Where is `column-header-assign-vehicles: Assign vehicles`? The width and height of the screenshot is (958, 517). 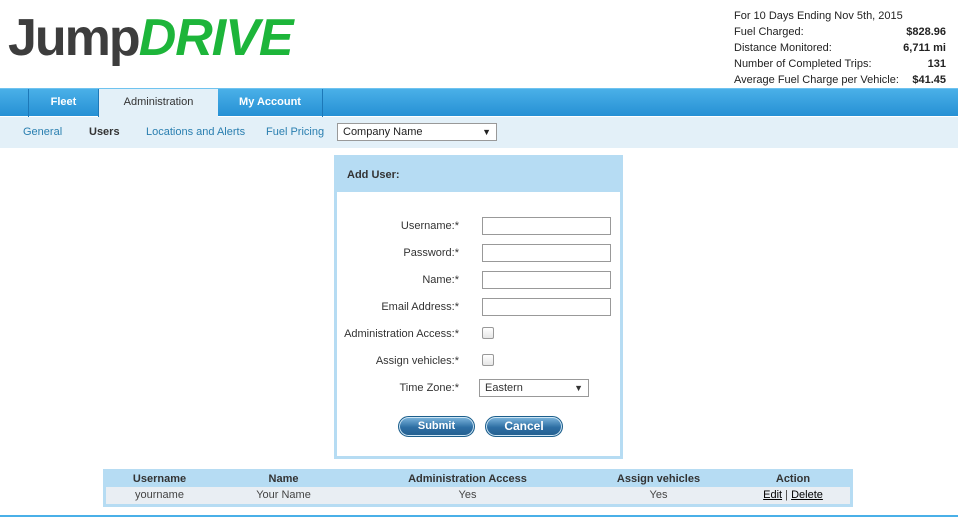 column-header-assign-vehicles: Assign vehicles is located at coordinates (658, 479).